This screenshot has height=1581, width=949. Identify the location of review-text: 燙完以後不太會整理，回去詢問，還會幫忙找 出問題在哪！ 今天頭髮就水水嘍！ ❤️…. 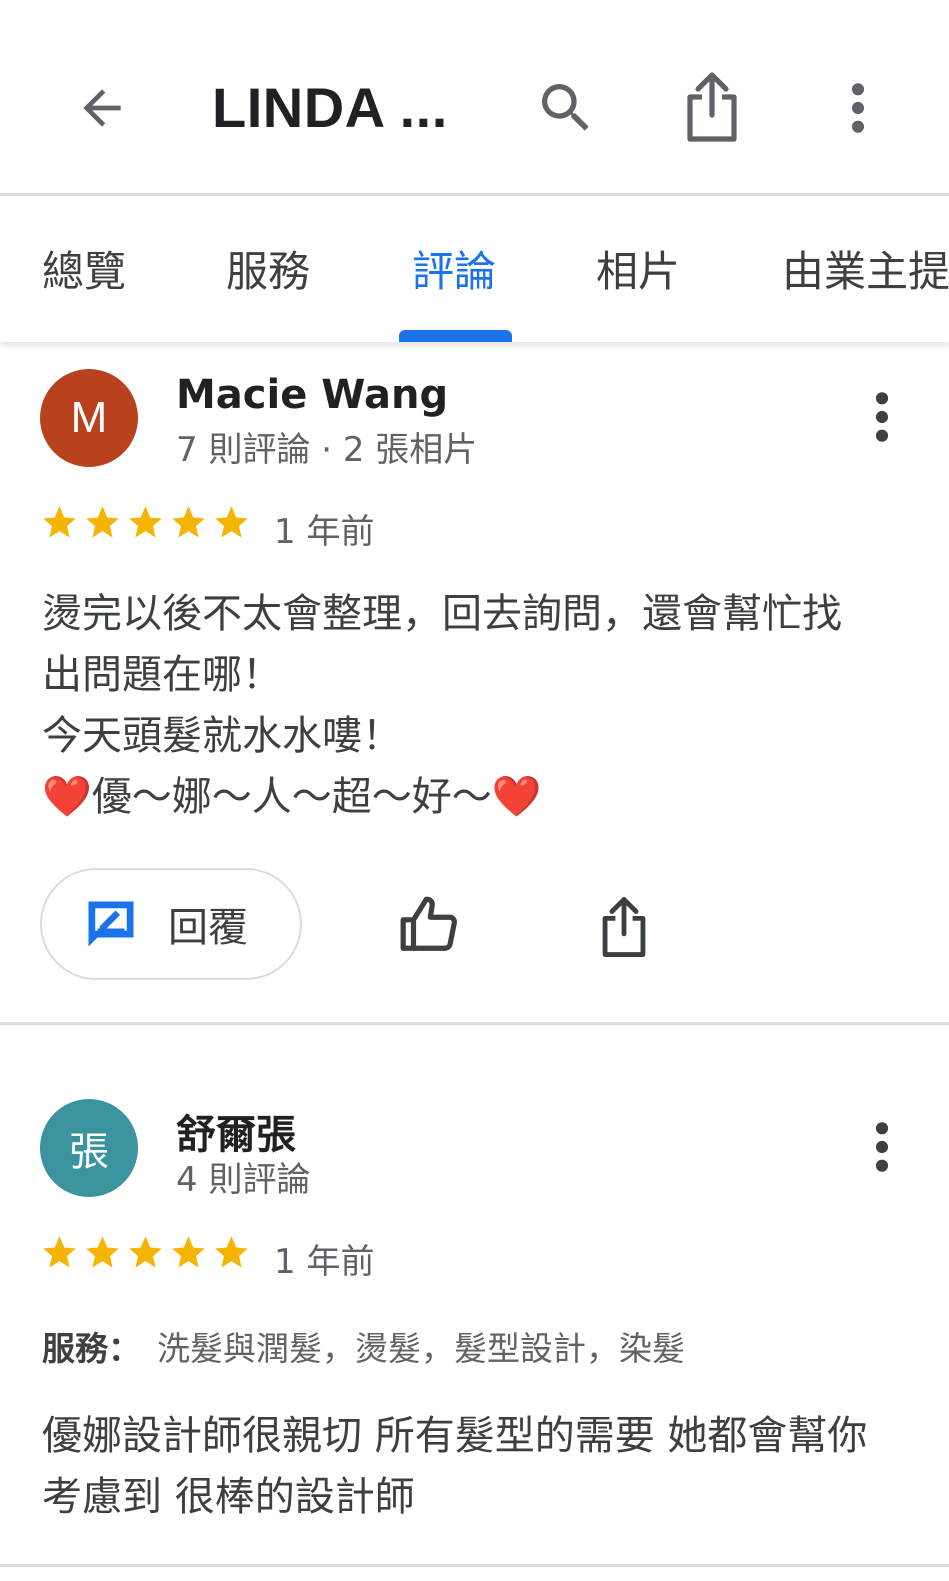
(482, 706).